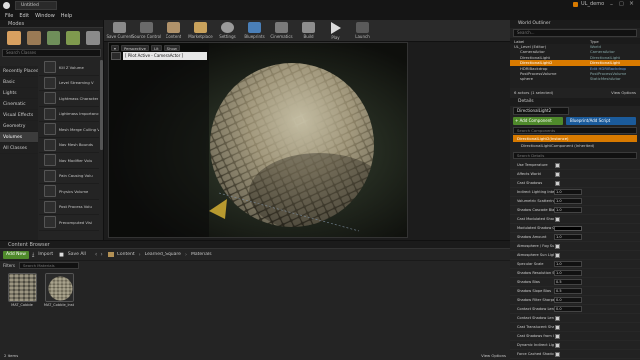 This screenshot has height=360, width=640. I want to click on add-new-button: Add New, so click(16, 254).